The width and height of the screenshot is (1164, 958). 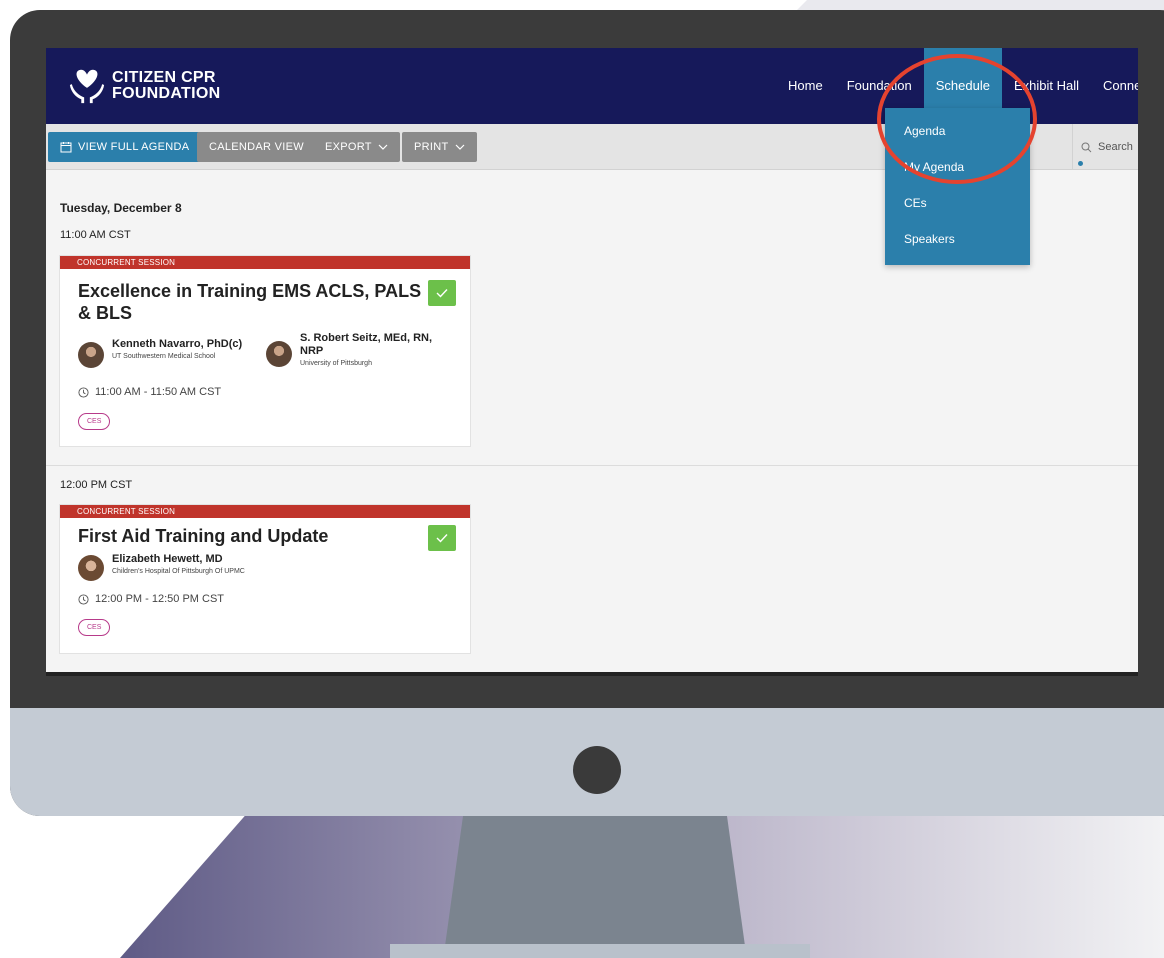 I want to click on speaker-name: NRP, so click(x=312, y=351).